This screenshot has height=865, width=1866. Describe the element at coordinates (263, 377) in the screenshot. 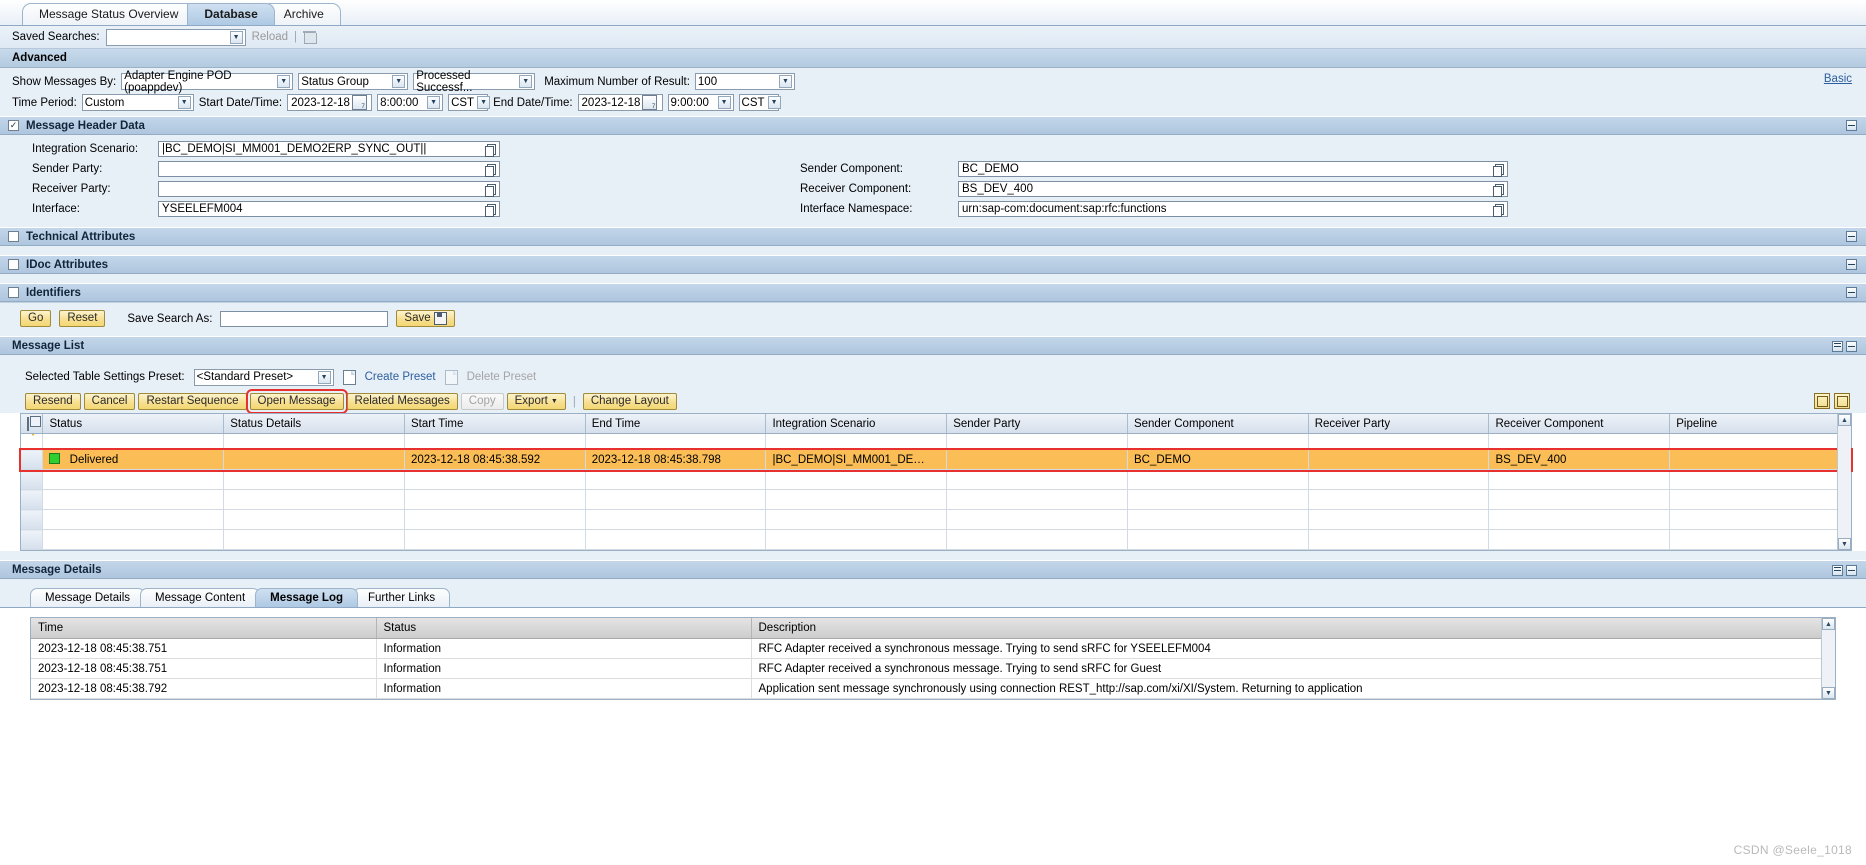

I see `preset-select: <Standard Preset> ▼` at that location.